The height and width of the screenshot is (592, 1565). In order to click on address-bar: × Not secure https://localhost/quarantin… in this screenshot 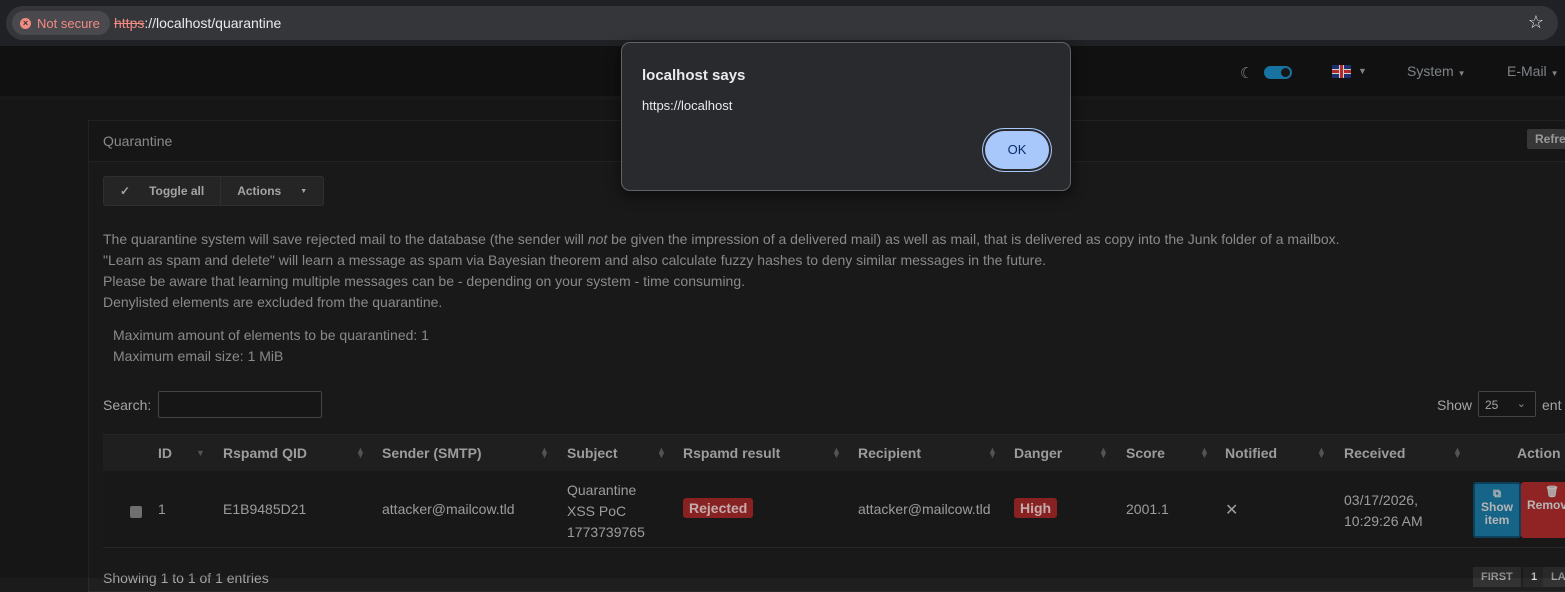, I will do `click(782, 23)`.